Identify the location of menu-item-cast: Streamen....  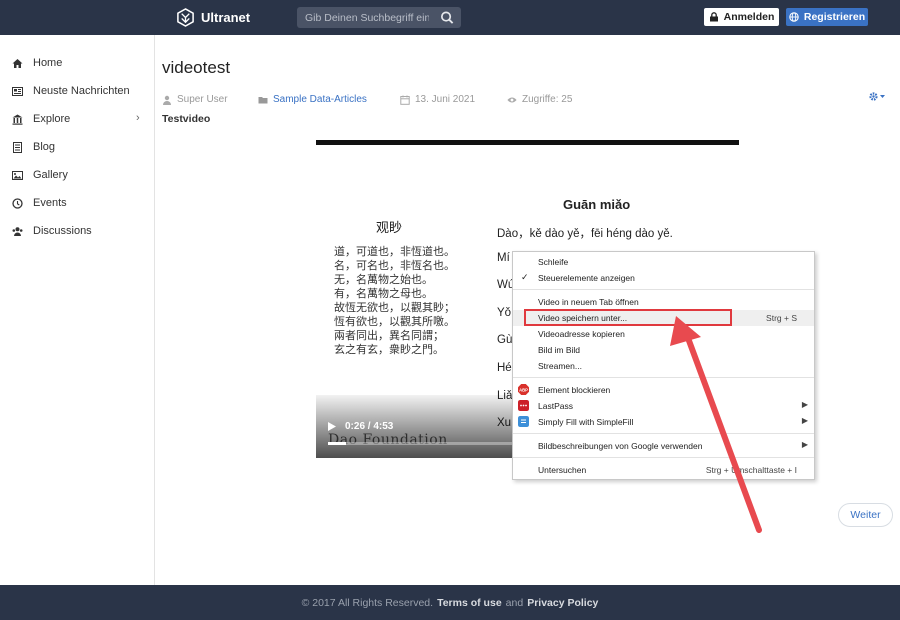
(663, 366).